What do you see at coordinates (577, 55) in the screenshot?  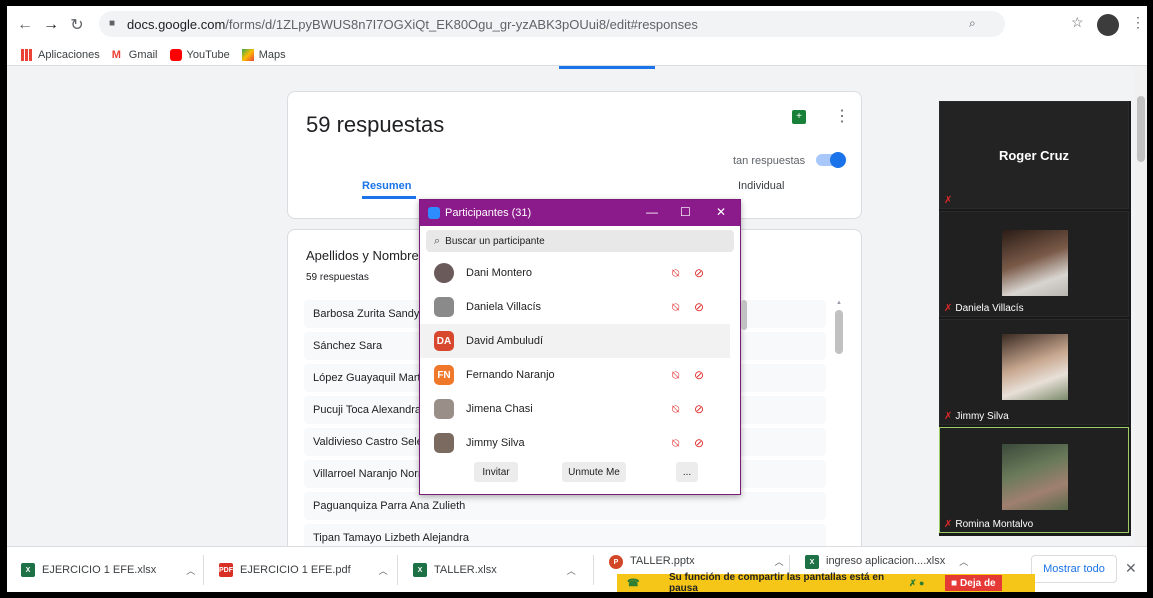 I see `bookmarks-bar: Aplicaciones M Gmail YouTube Maps` at bounding box center [577, 55].